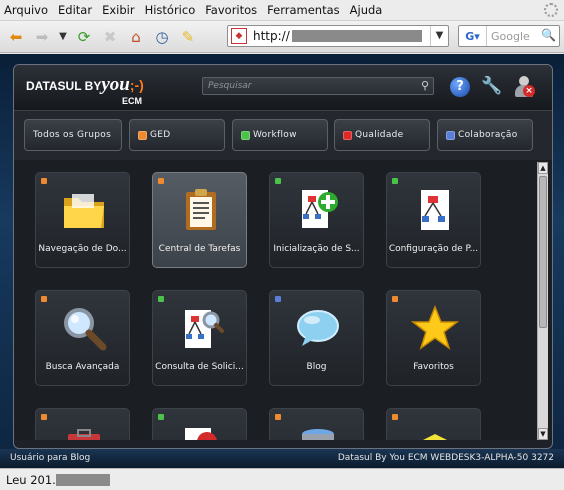 The width and height of the screenshot is (564, 490). Describe the element at coordinates (318, 86) in the screenshot. I see `app-search-input: Pesquisar ⚲` at that location.